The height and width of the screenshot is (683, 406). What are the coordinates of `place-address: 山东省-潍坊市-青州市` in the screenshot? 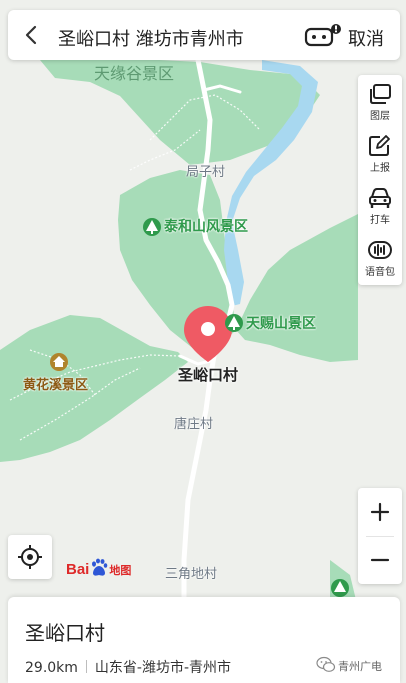 It's located at (163, 668).